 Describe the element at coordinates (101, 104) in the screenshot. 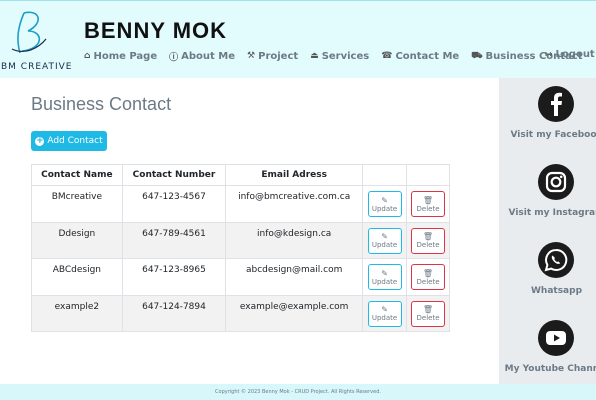

I see `page-title: Business Contact` at that location.